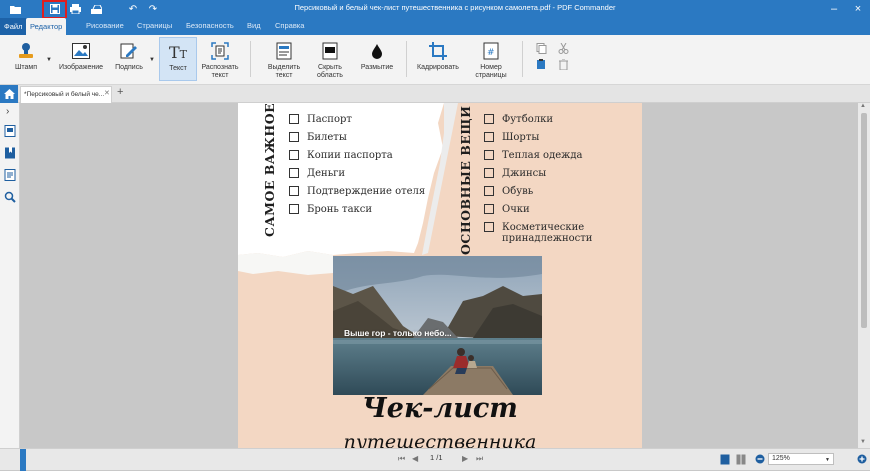 The image size is (870, 471). What do you see at coordinates (120, 92) in the screenshot?
I see `new-tab-button: +` at bounding box center [120, 92].